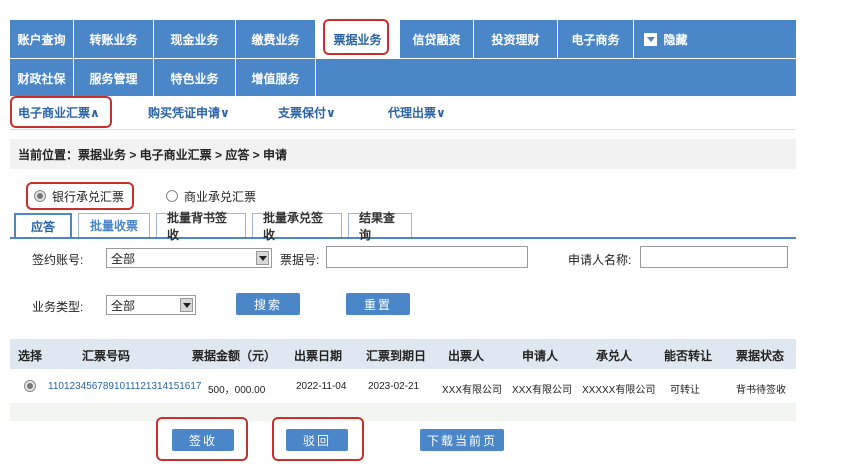  What do you see at coordinates (172, 196) in the screenshot?
I see `radio-unselected-icon` at bounding box center [172, 196].